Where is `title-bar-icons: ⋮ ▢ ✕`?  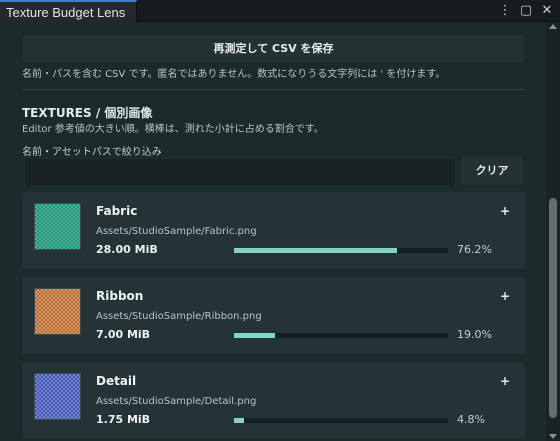 title-bar-icons: ⋮ ▢ ✕ is located at coordinates (526, 11).